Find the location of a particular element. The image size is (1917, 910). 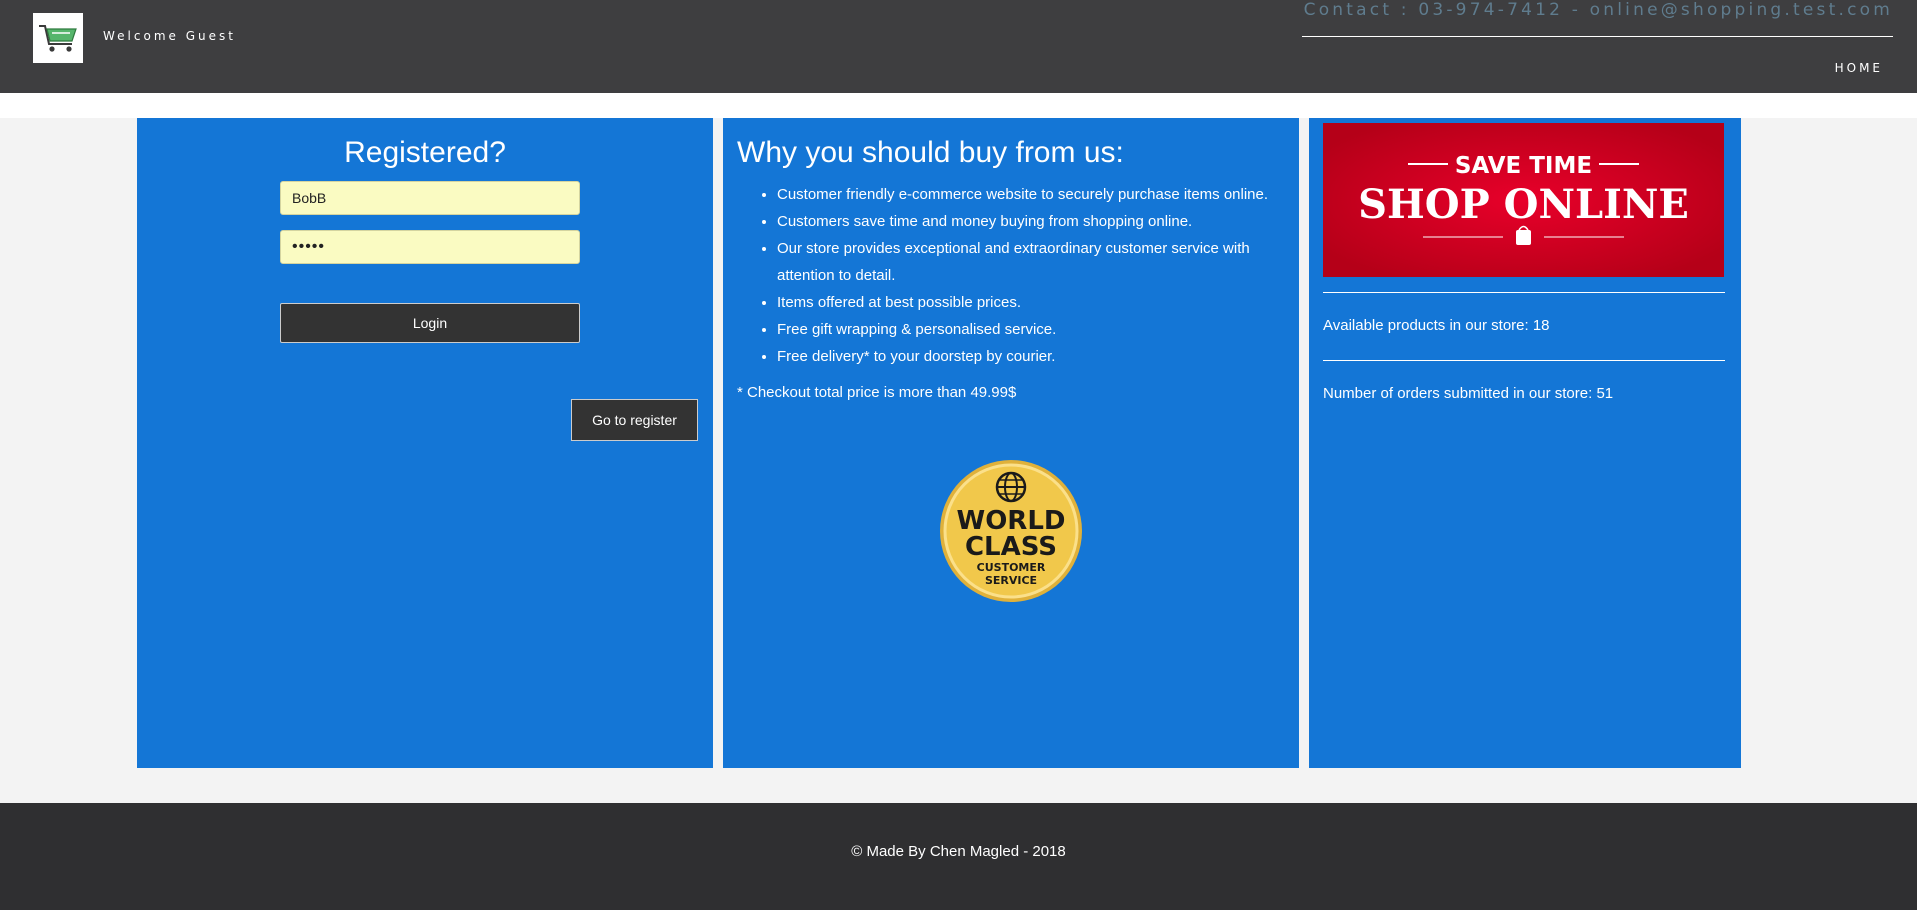

shopping-cart-logo-icon is located at coordinates (58, 38).